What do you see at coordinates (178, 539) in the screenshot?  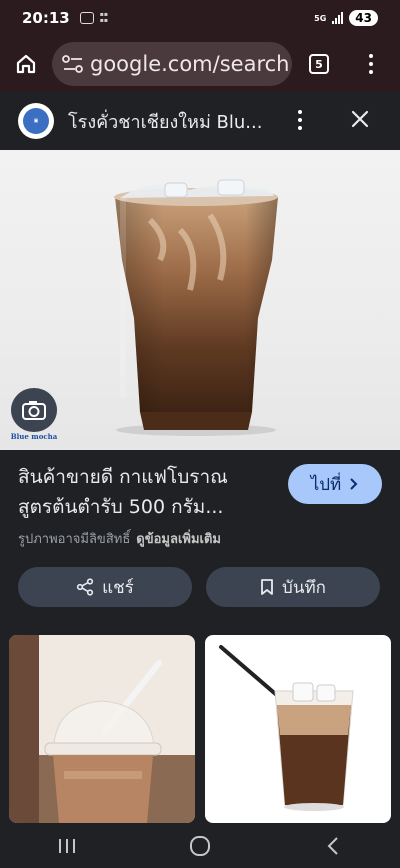 I see `more-info-link: ดูข้อมูลเพิ่มเติม` at bounding box center [178, 539].